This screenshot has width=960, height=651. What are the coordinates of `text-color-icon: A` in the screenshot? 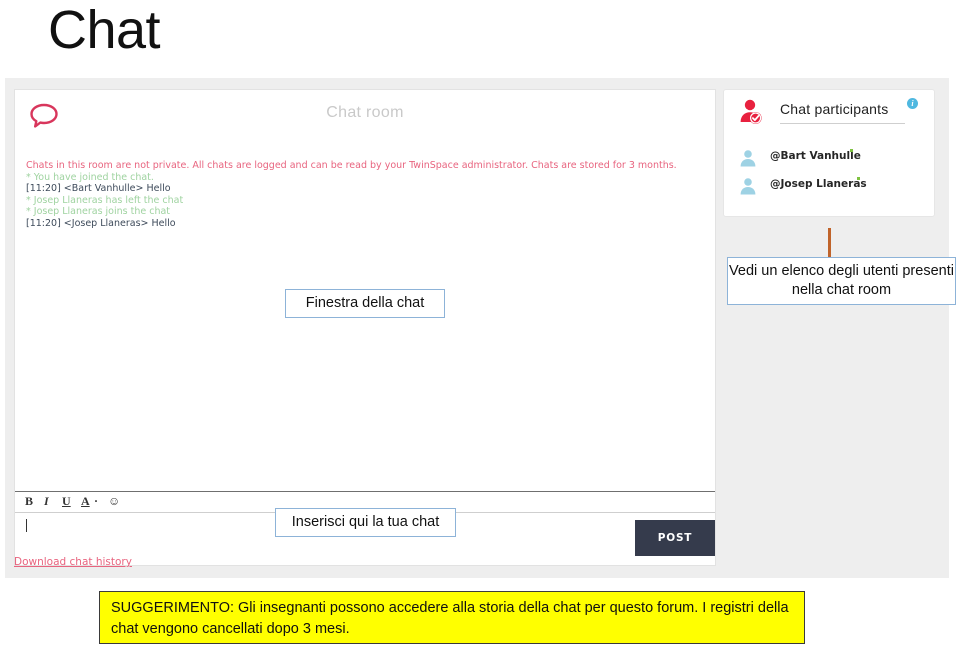 It's located at (85, 501).